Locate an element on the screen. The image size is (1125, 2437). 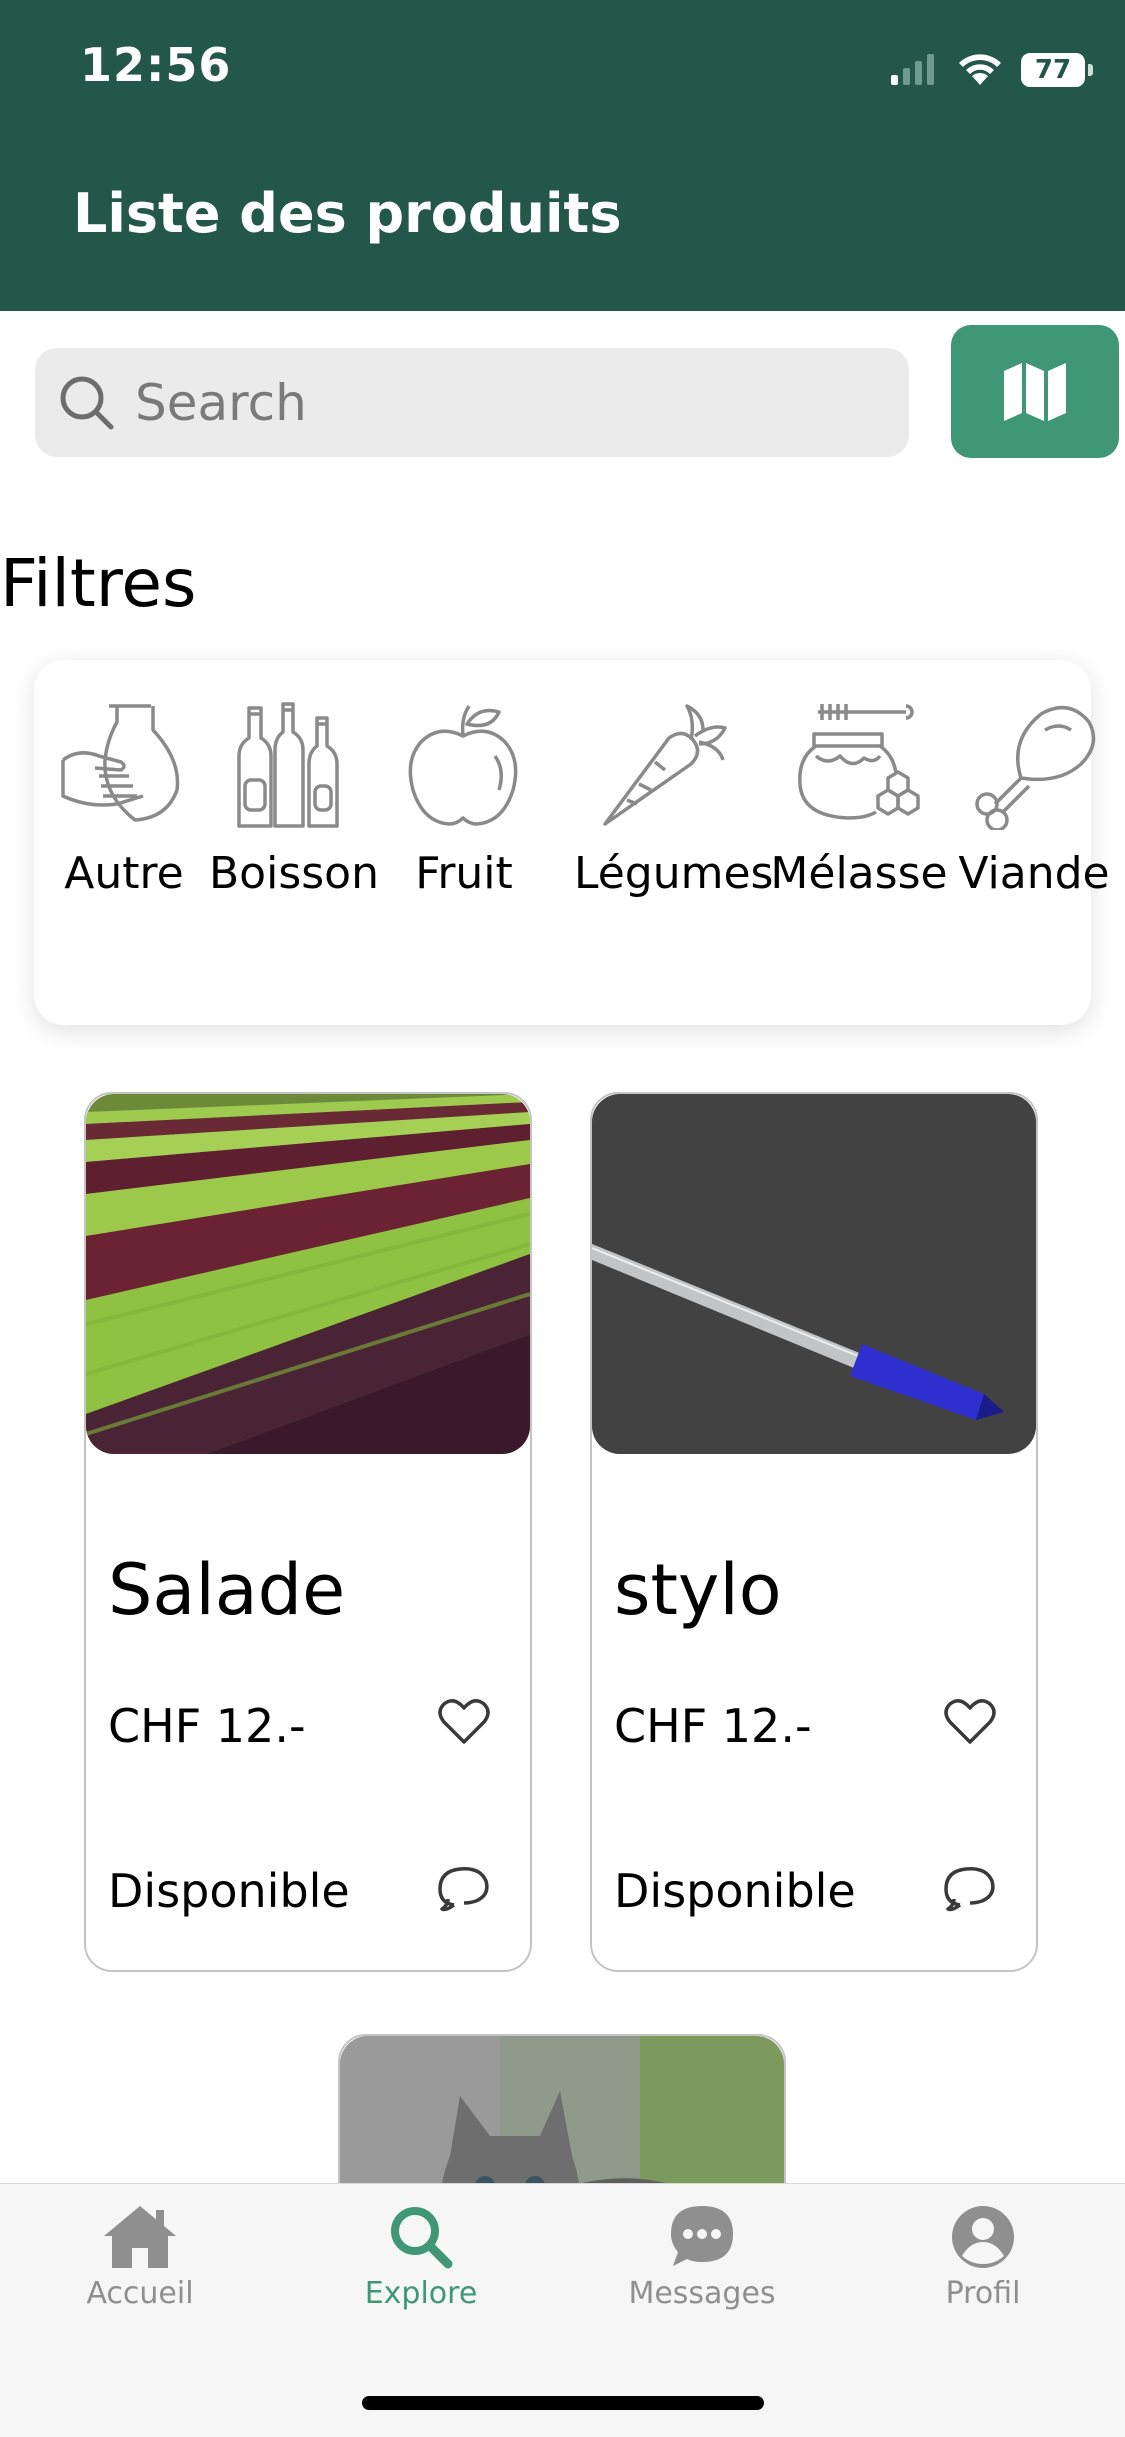
tab-accueil: Accueil is located at coordinates (140, 2257).